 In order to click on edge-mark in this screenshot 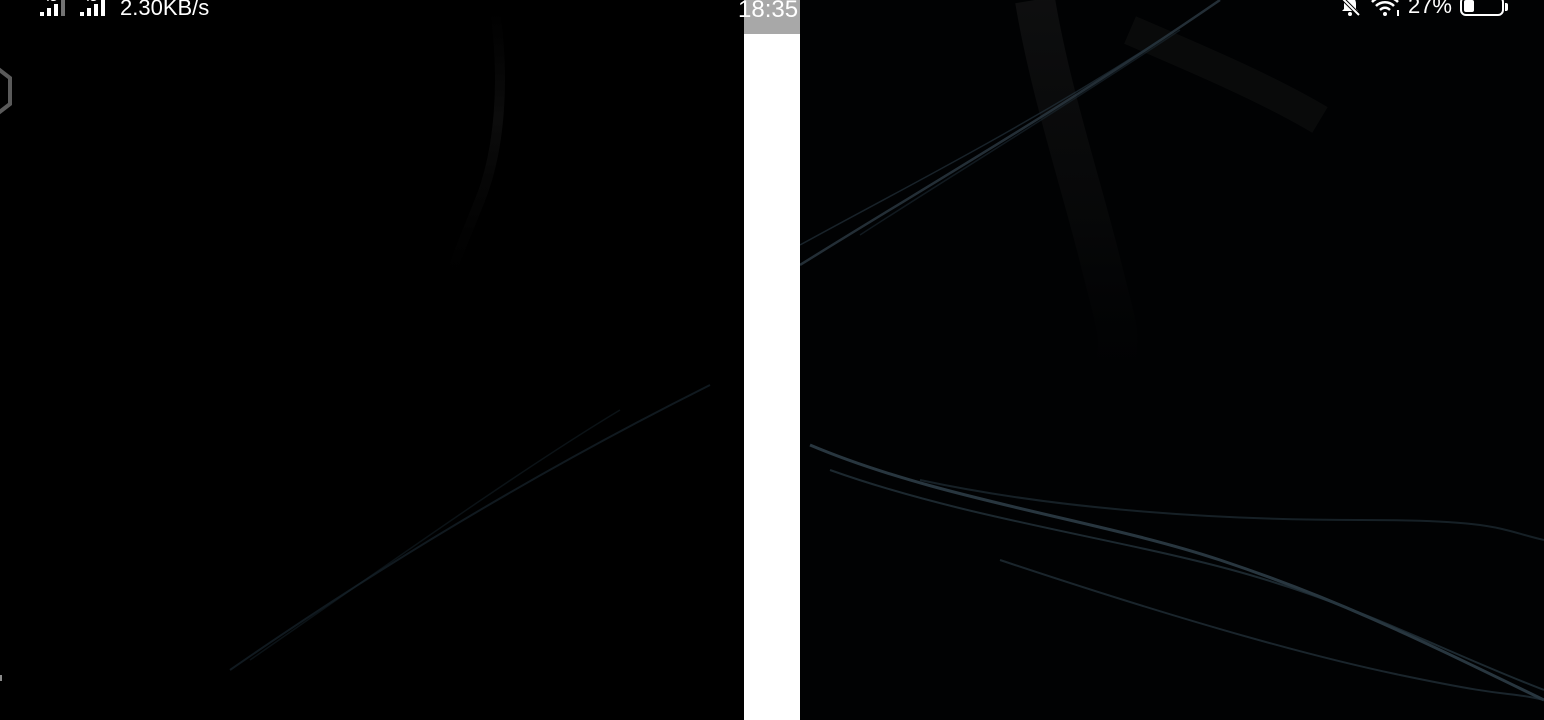, I will do `click(1, 678)`.